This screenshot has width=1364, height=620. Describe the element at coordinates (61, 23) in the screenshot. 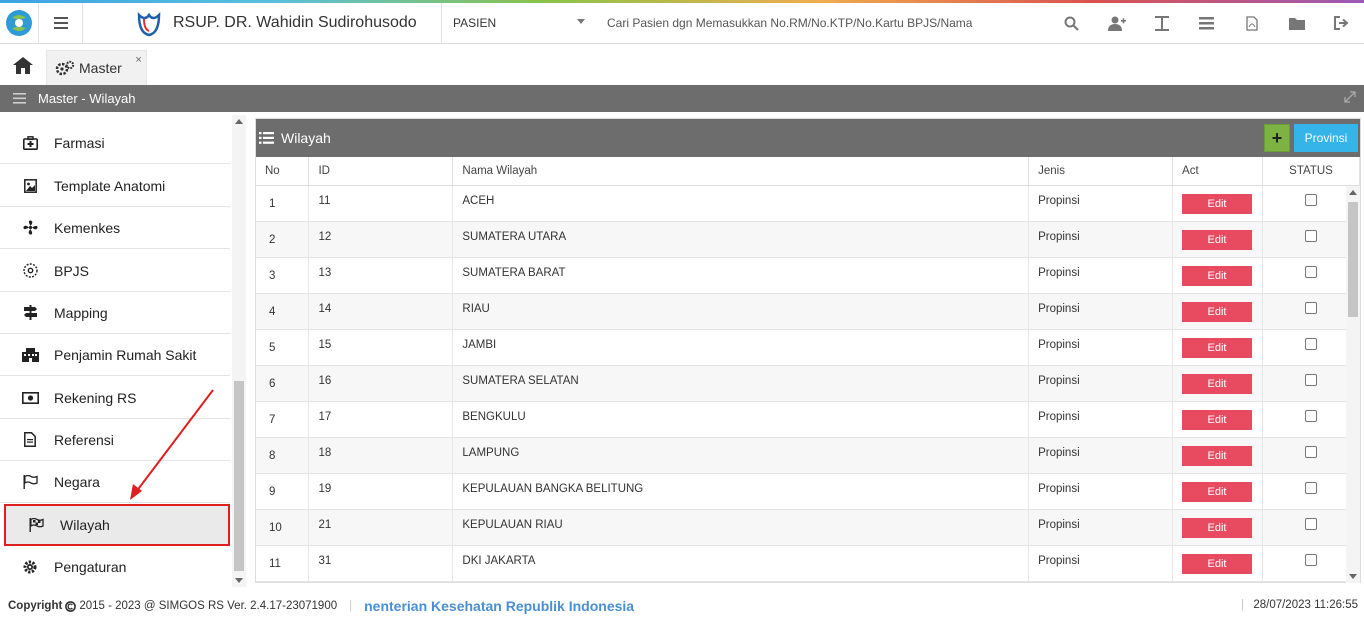

I see `menu-toggle-button` at that location.